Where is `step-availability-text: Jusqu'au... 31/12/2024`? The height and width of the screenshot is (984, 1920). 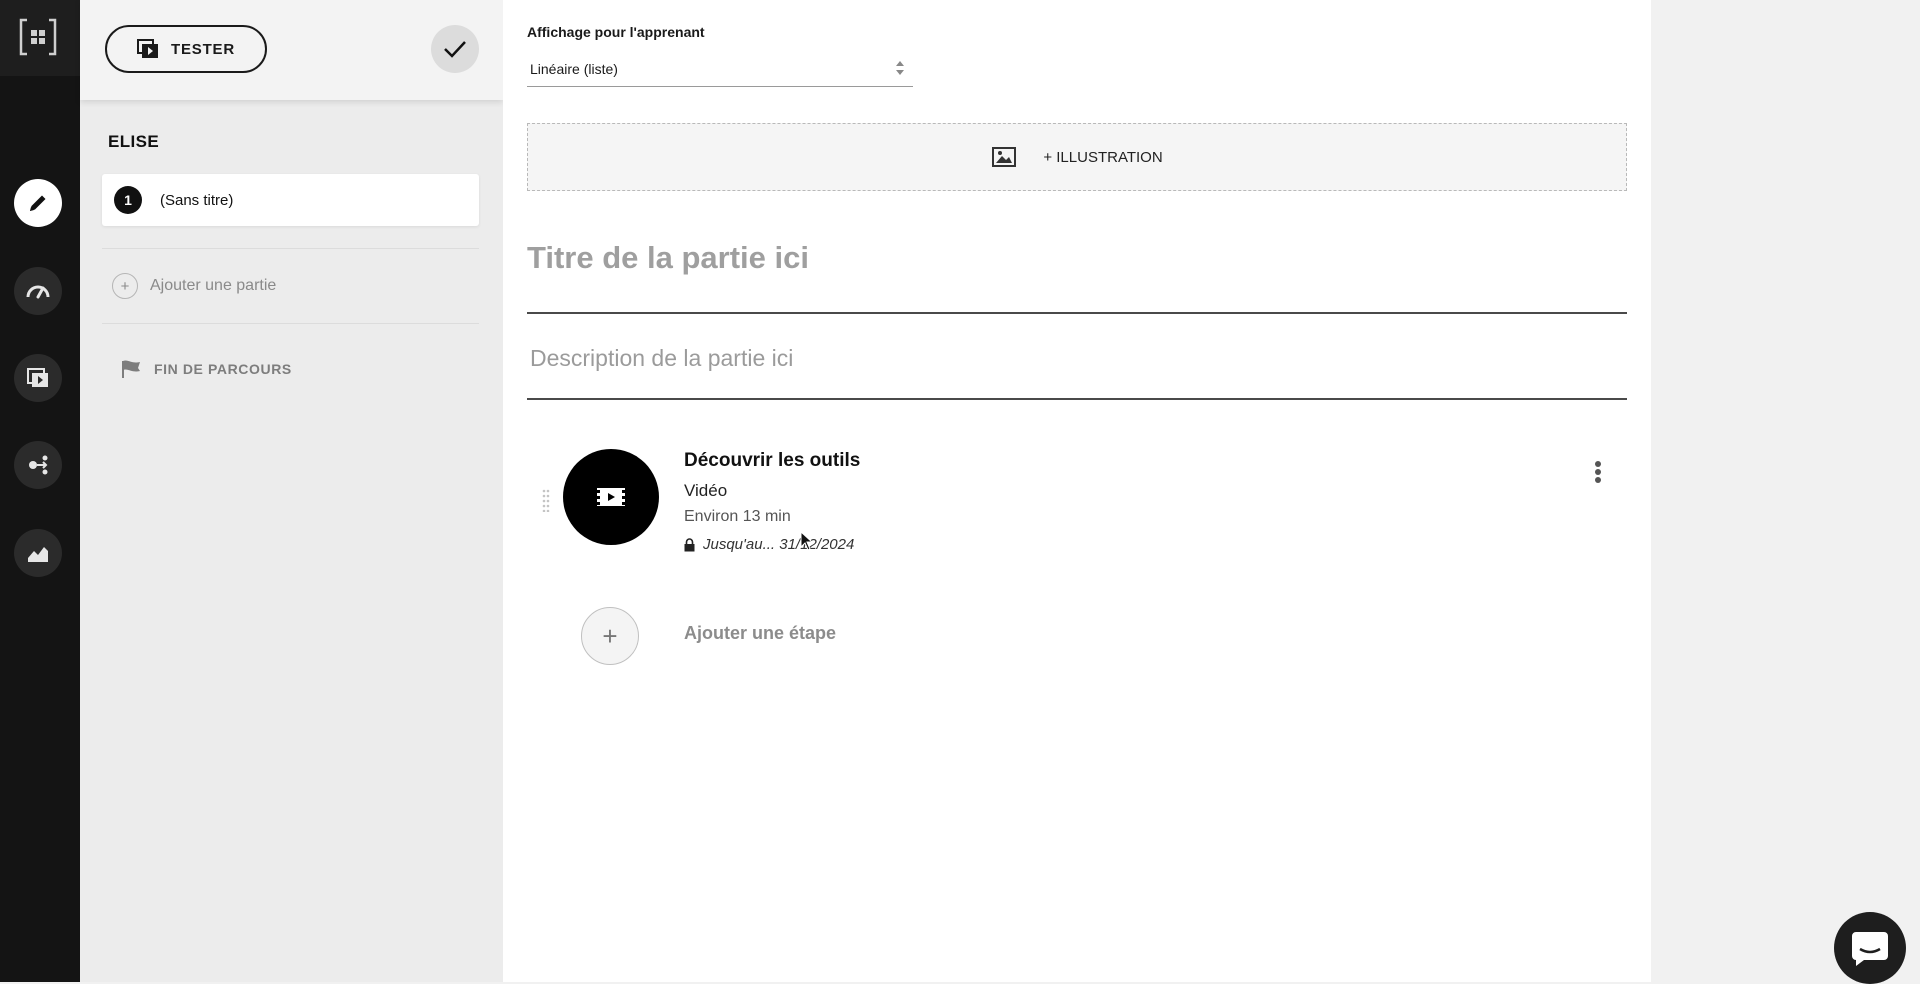
step-availability-text: Jusqu'au... 31/12/2024 is located at coordinates (779, 544).